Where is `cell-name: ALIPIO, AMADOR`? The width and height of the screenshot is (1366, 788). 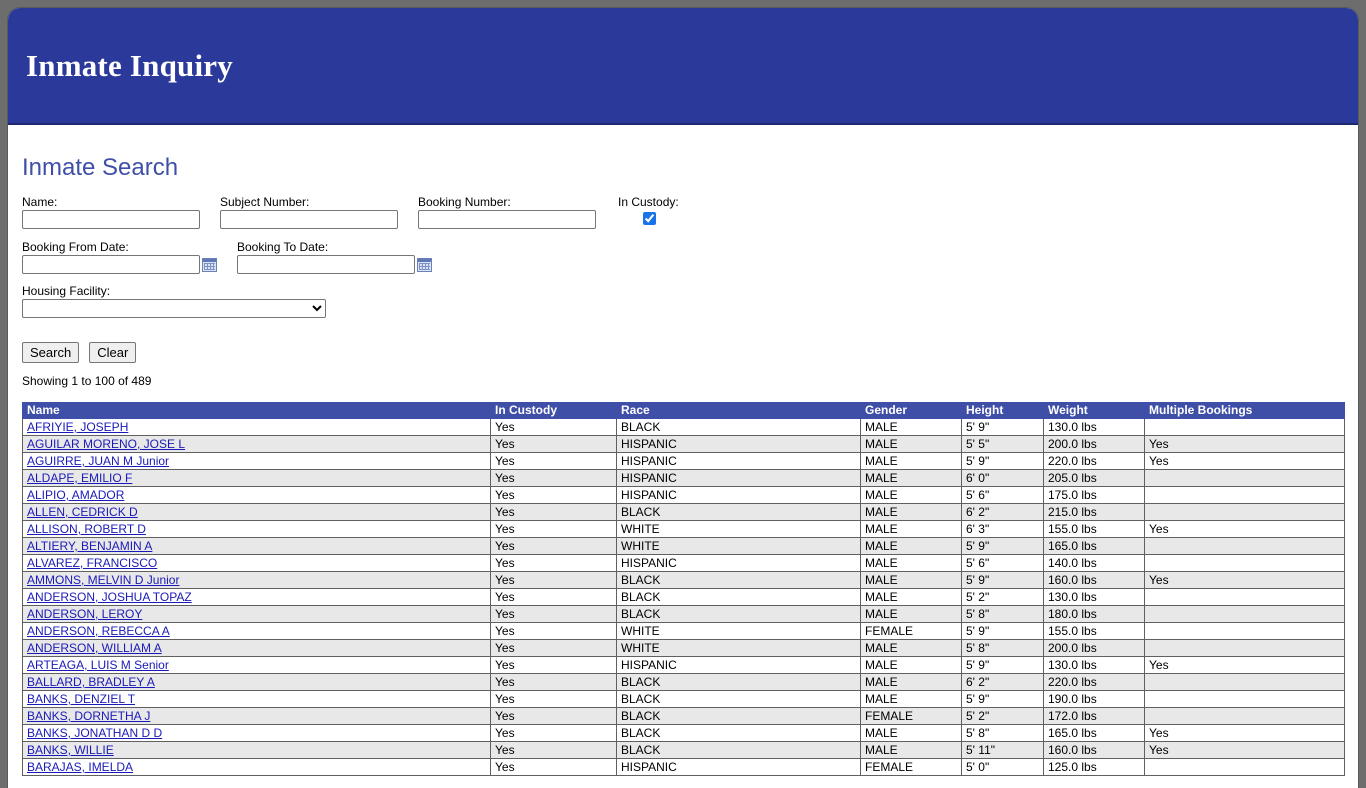 cell-name: ALIPIO, AMADOR is located at coordinates (256, 495).